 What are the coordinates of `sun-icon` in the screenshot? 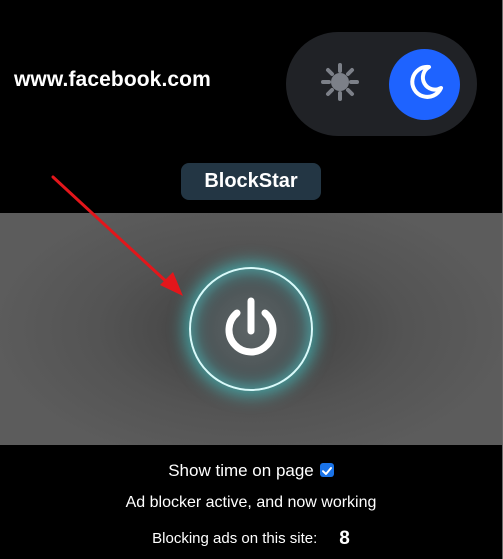 It's located at (340, 84).